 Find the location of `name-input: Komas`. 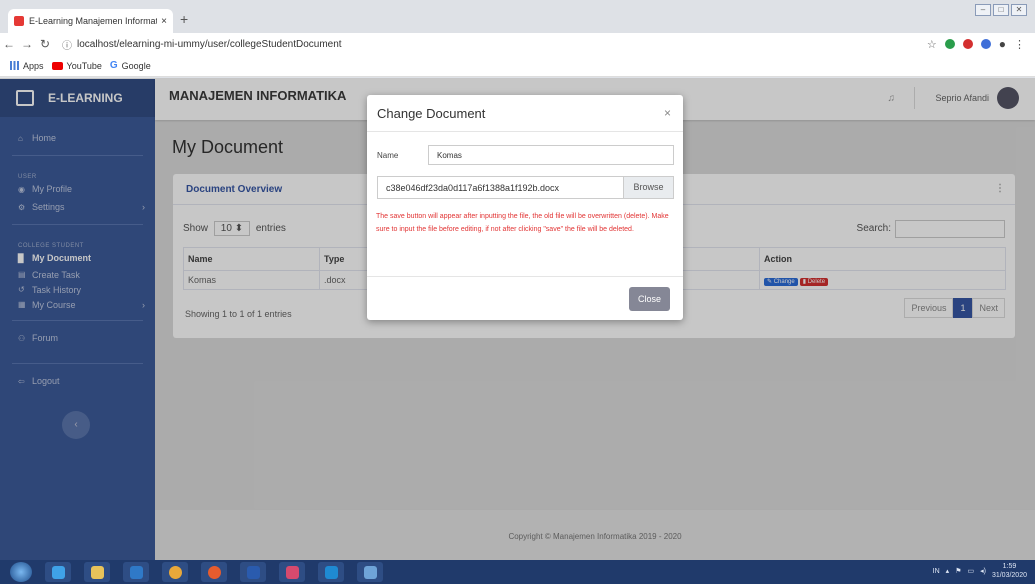

name-input: Komas is located at coordinates (551, 155).